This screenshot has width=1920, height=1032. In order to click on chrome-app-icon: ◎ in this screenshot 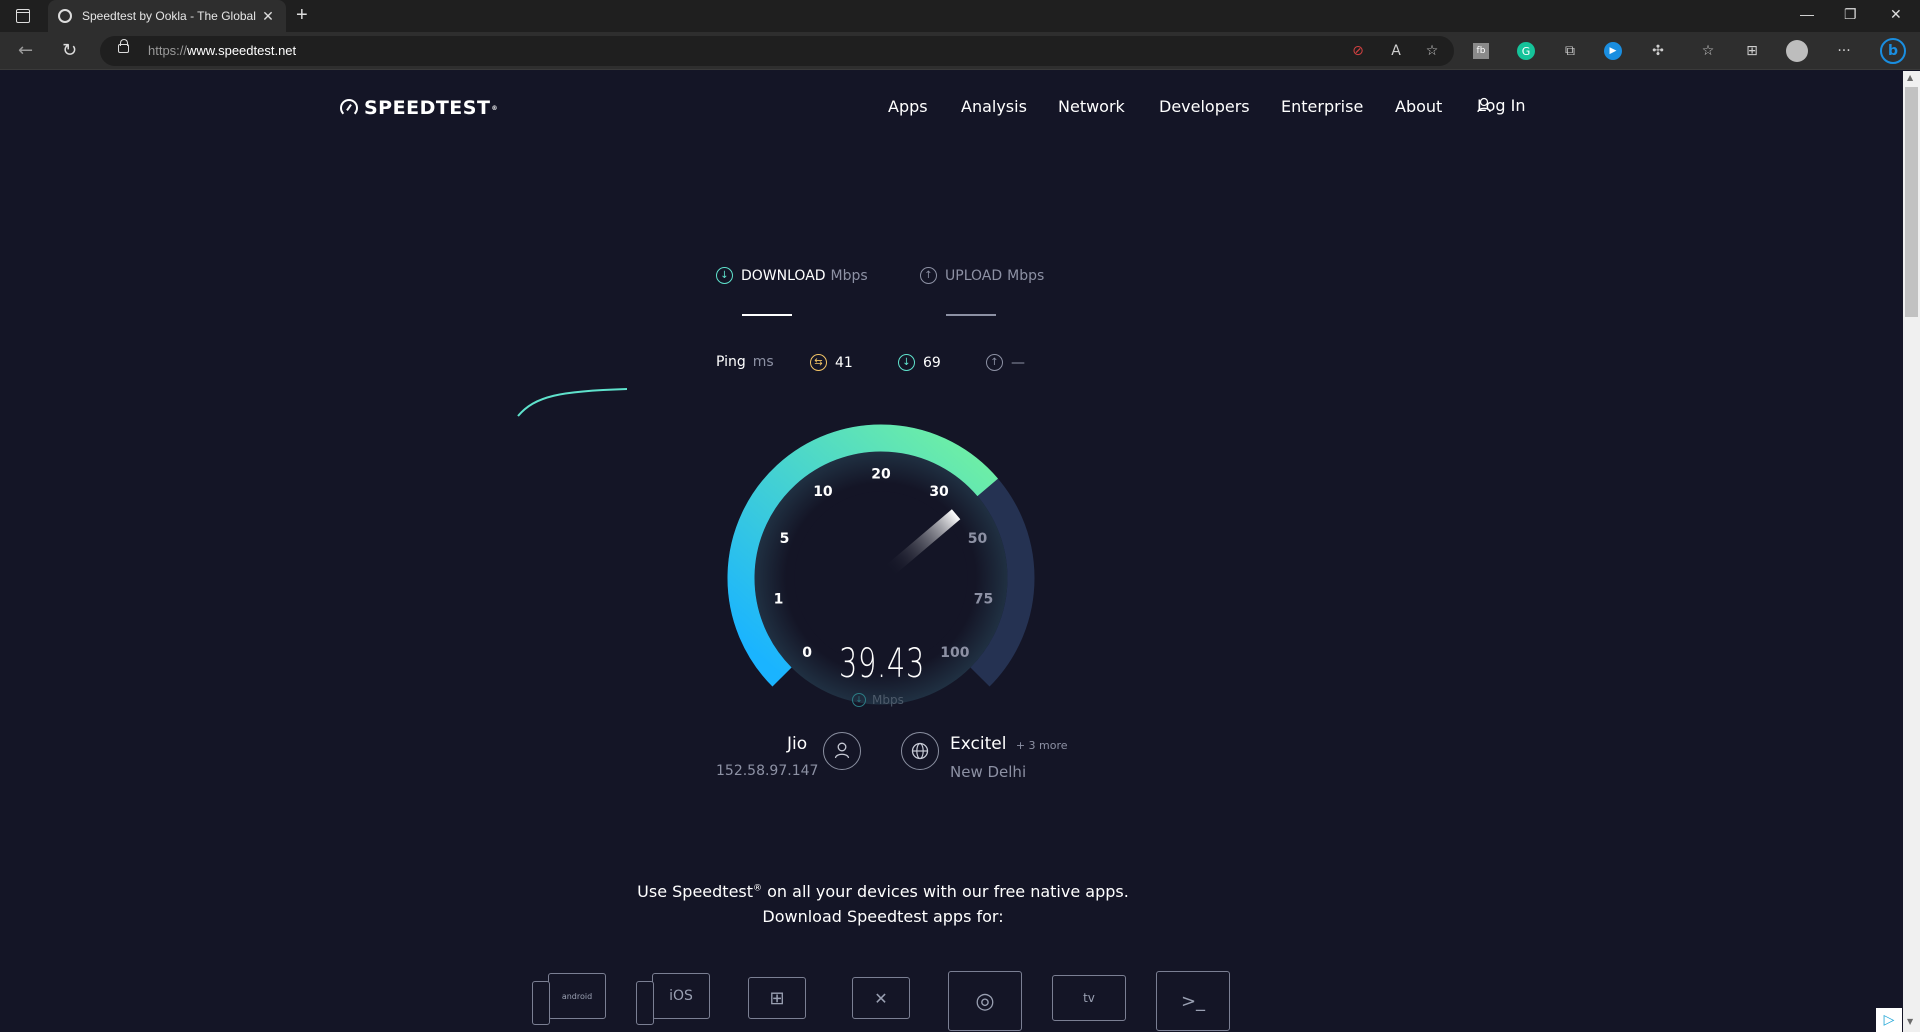, I will do `click(985, 1001)`.